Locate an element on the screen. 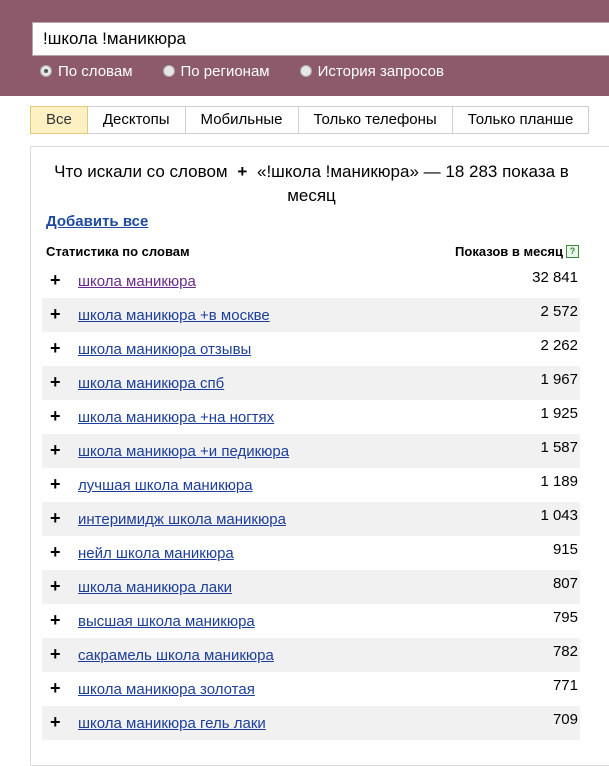 The width and height of the screenshot is (609, 766). impressions-count: 795 is located at coordinates (565, 617).